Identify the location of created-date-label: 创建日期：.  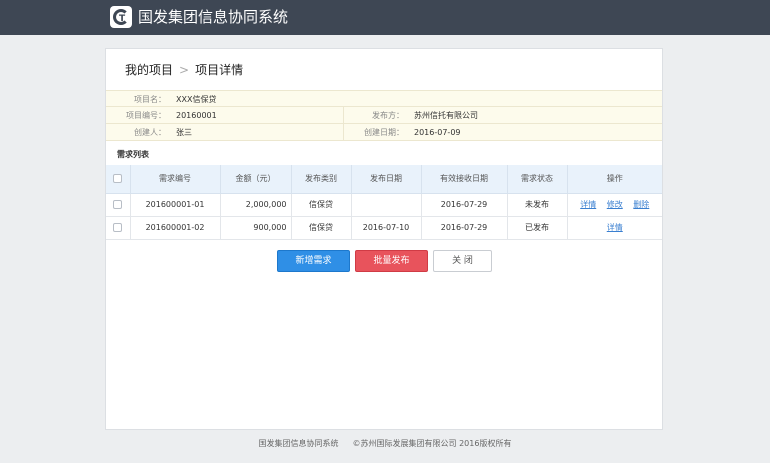
(384, 132).